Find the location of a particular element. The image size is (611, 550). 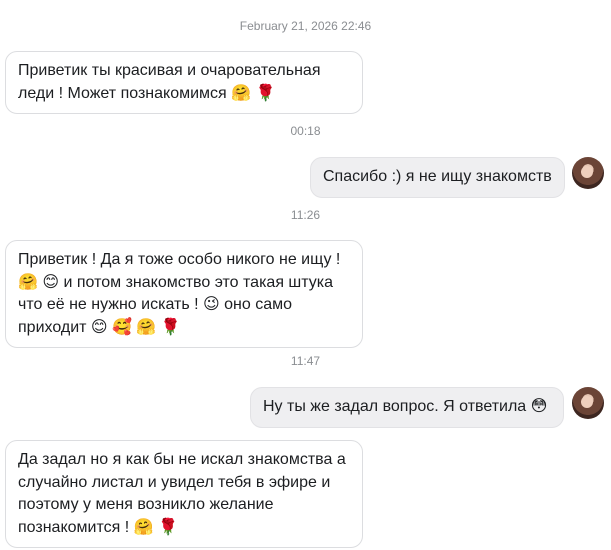

timestamp-4: 11:47 is located at coordinates (305, 361).